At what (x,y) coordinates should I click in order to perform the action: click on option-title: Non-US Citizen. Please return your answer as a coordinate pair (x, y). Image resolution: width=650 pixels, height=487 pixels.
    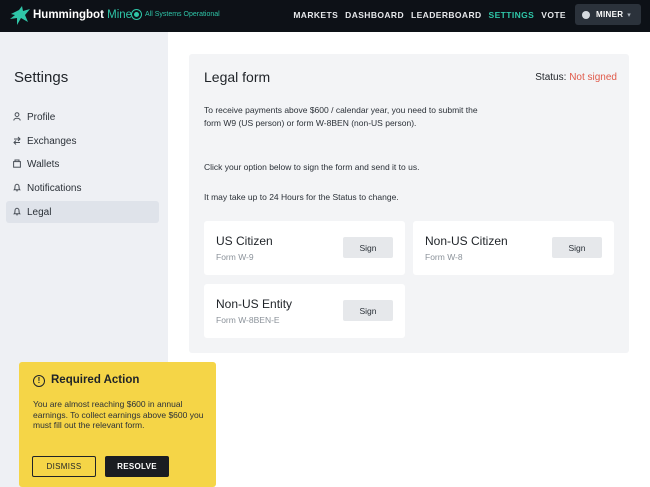
    Looking at the image, I should click on (466, 241).